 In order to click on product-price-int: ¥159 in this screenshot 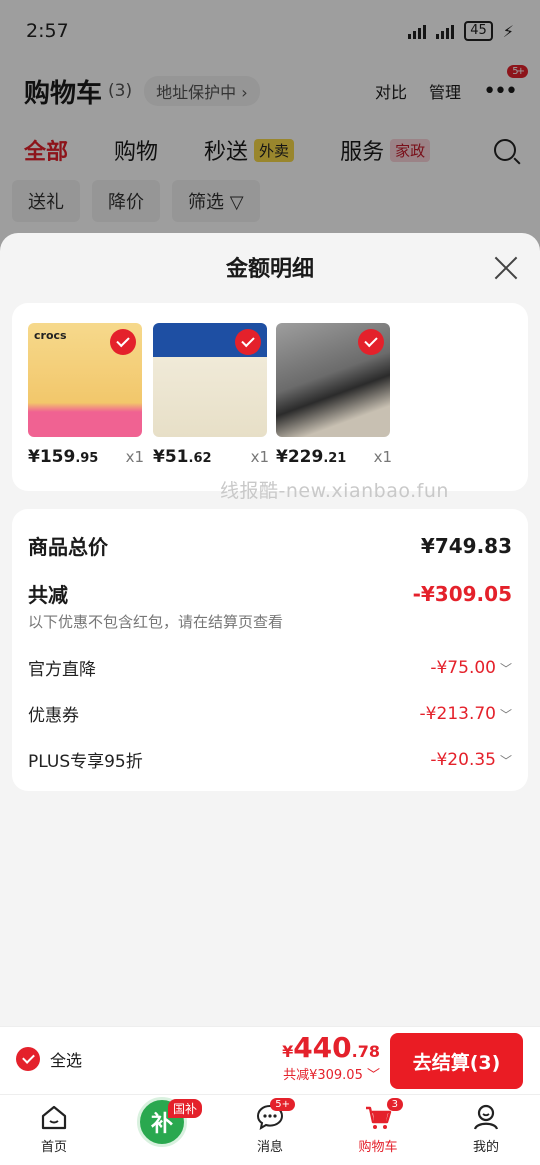, I will do `click(52, 457)`.